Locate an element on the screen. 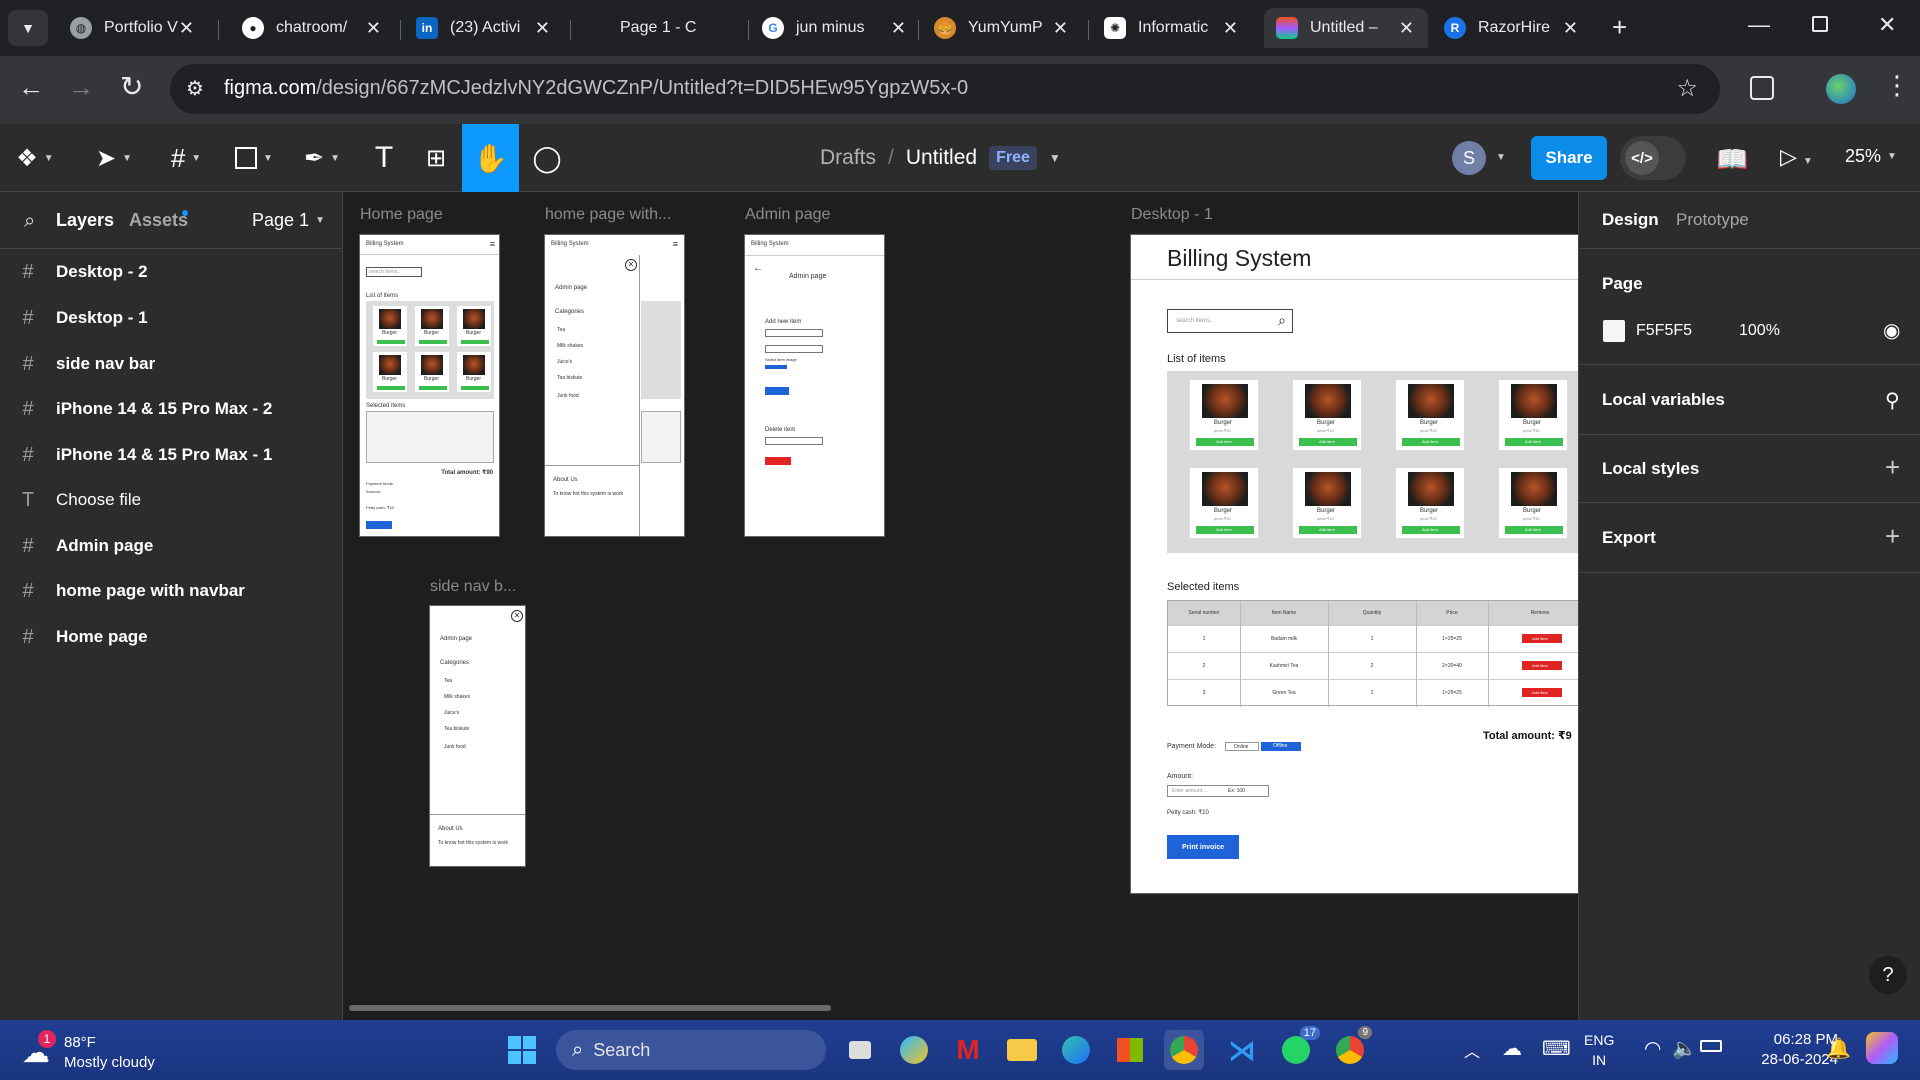 The image size is (1920, 1080). wifi-icon: ◠ is located at coordinates (1652, 1048).